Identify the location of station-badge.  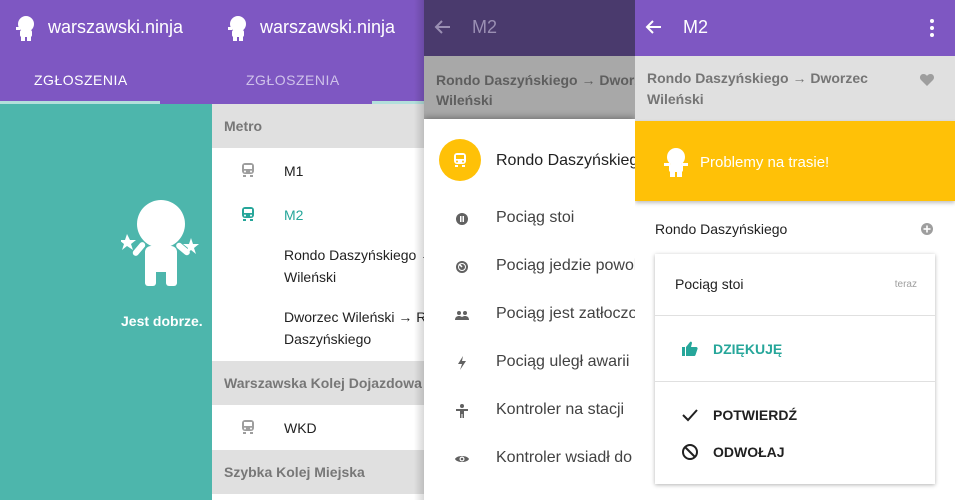
(460, 160).